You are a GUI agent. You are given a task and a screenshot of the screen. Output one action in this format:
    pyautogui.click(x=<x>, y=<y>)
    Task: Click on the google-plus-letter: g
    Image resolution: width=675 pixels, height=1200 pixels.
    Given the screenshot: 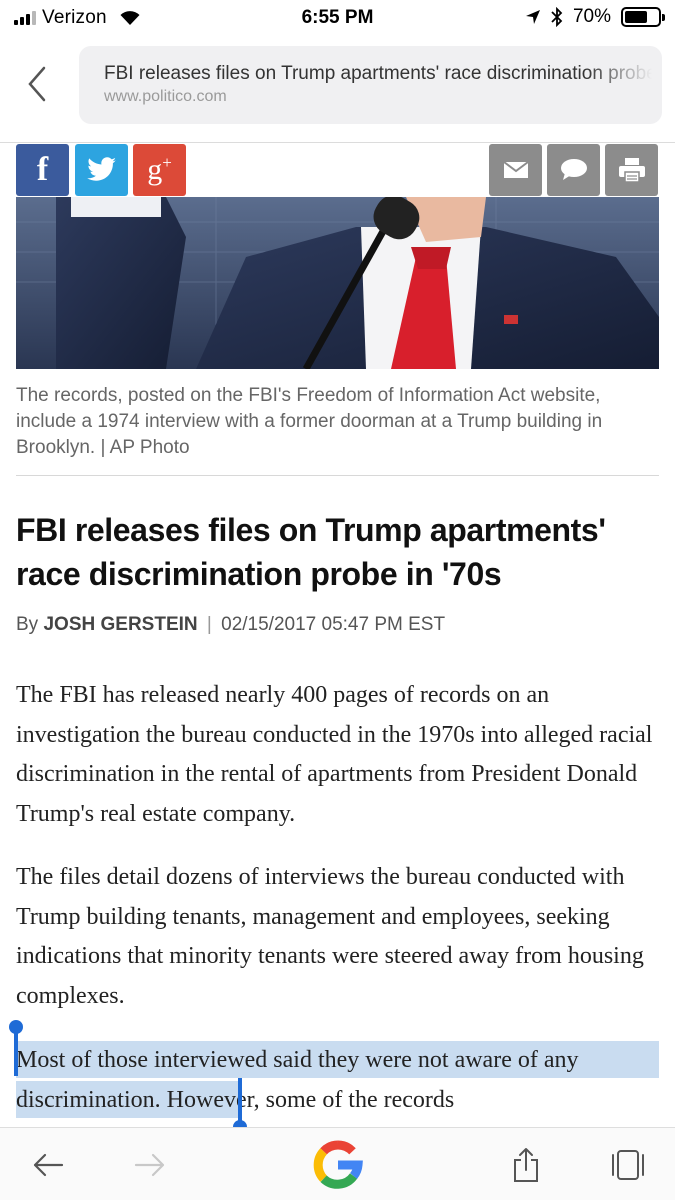 What is the action you would take?
    pyautogui.click(x=155, y=169)
    